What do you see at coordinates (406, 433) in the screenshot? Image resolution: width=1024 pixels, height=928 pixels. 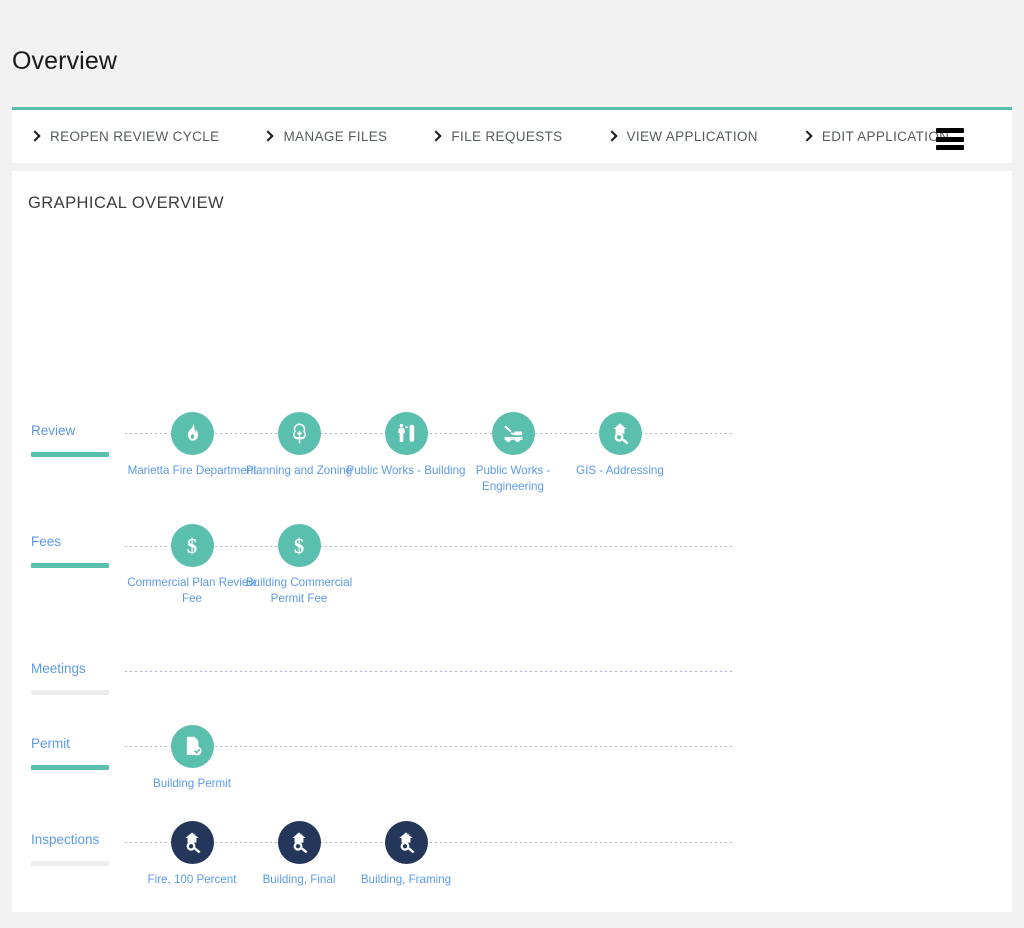 I see `worker-building-icon` at bounding box center [406, 433].